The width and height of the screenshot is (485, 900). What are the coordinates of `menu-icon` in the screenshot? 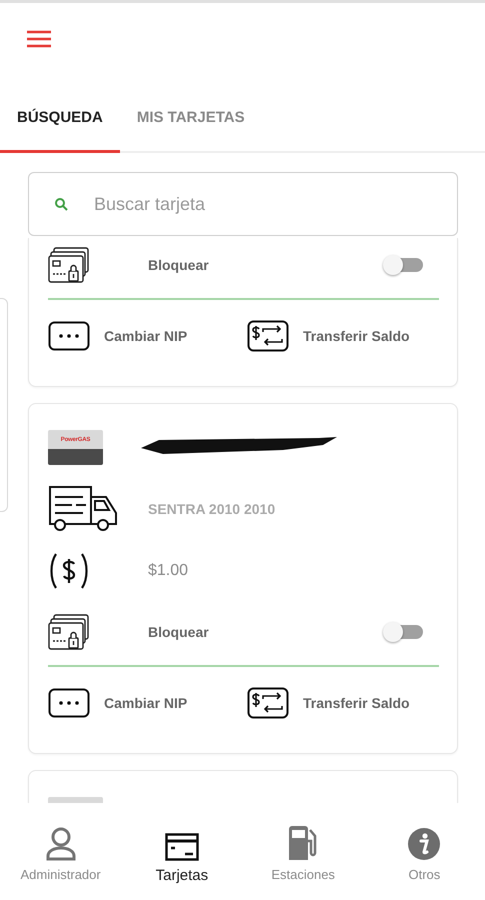 It's located at (39, 39).